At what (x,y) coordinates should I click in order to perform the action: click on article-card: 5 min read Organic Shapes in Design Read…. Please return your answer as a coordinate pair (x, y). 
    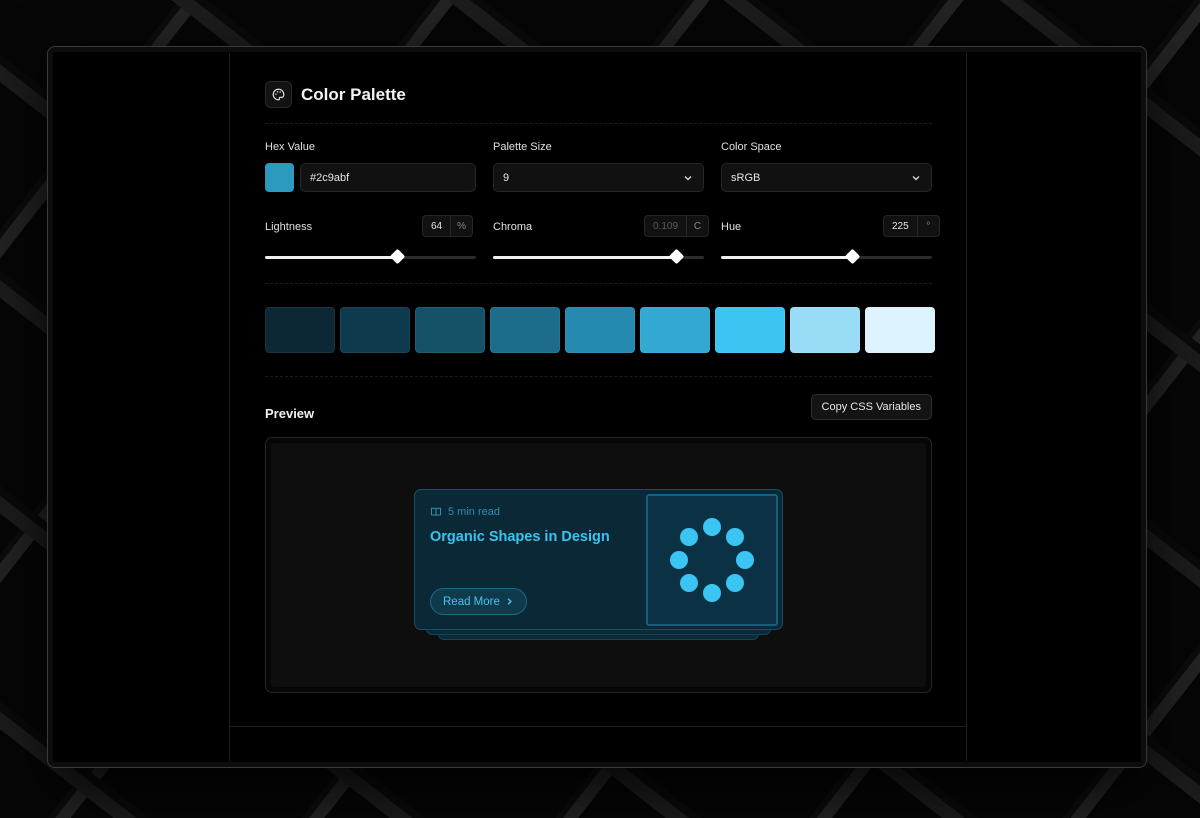
    Looking at the image, I should click on (598, 559).